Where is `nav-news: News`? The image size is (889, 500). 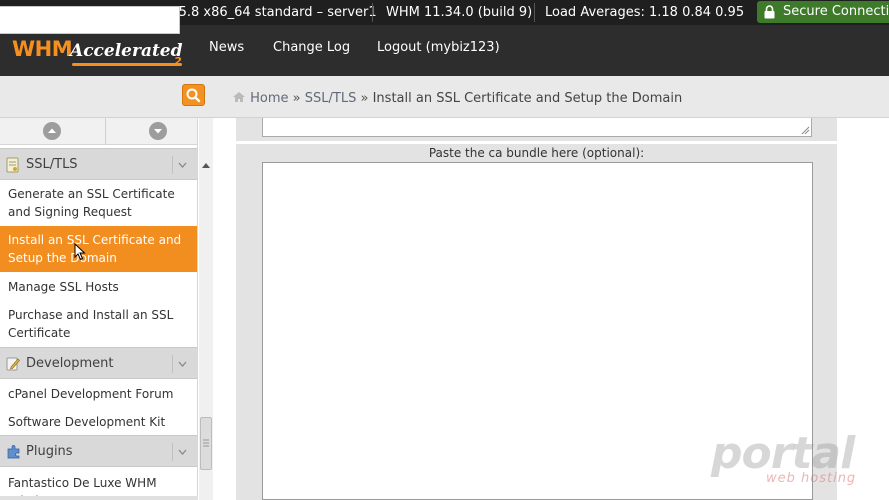
nav-news: News is located at coordinates (226, 47).